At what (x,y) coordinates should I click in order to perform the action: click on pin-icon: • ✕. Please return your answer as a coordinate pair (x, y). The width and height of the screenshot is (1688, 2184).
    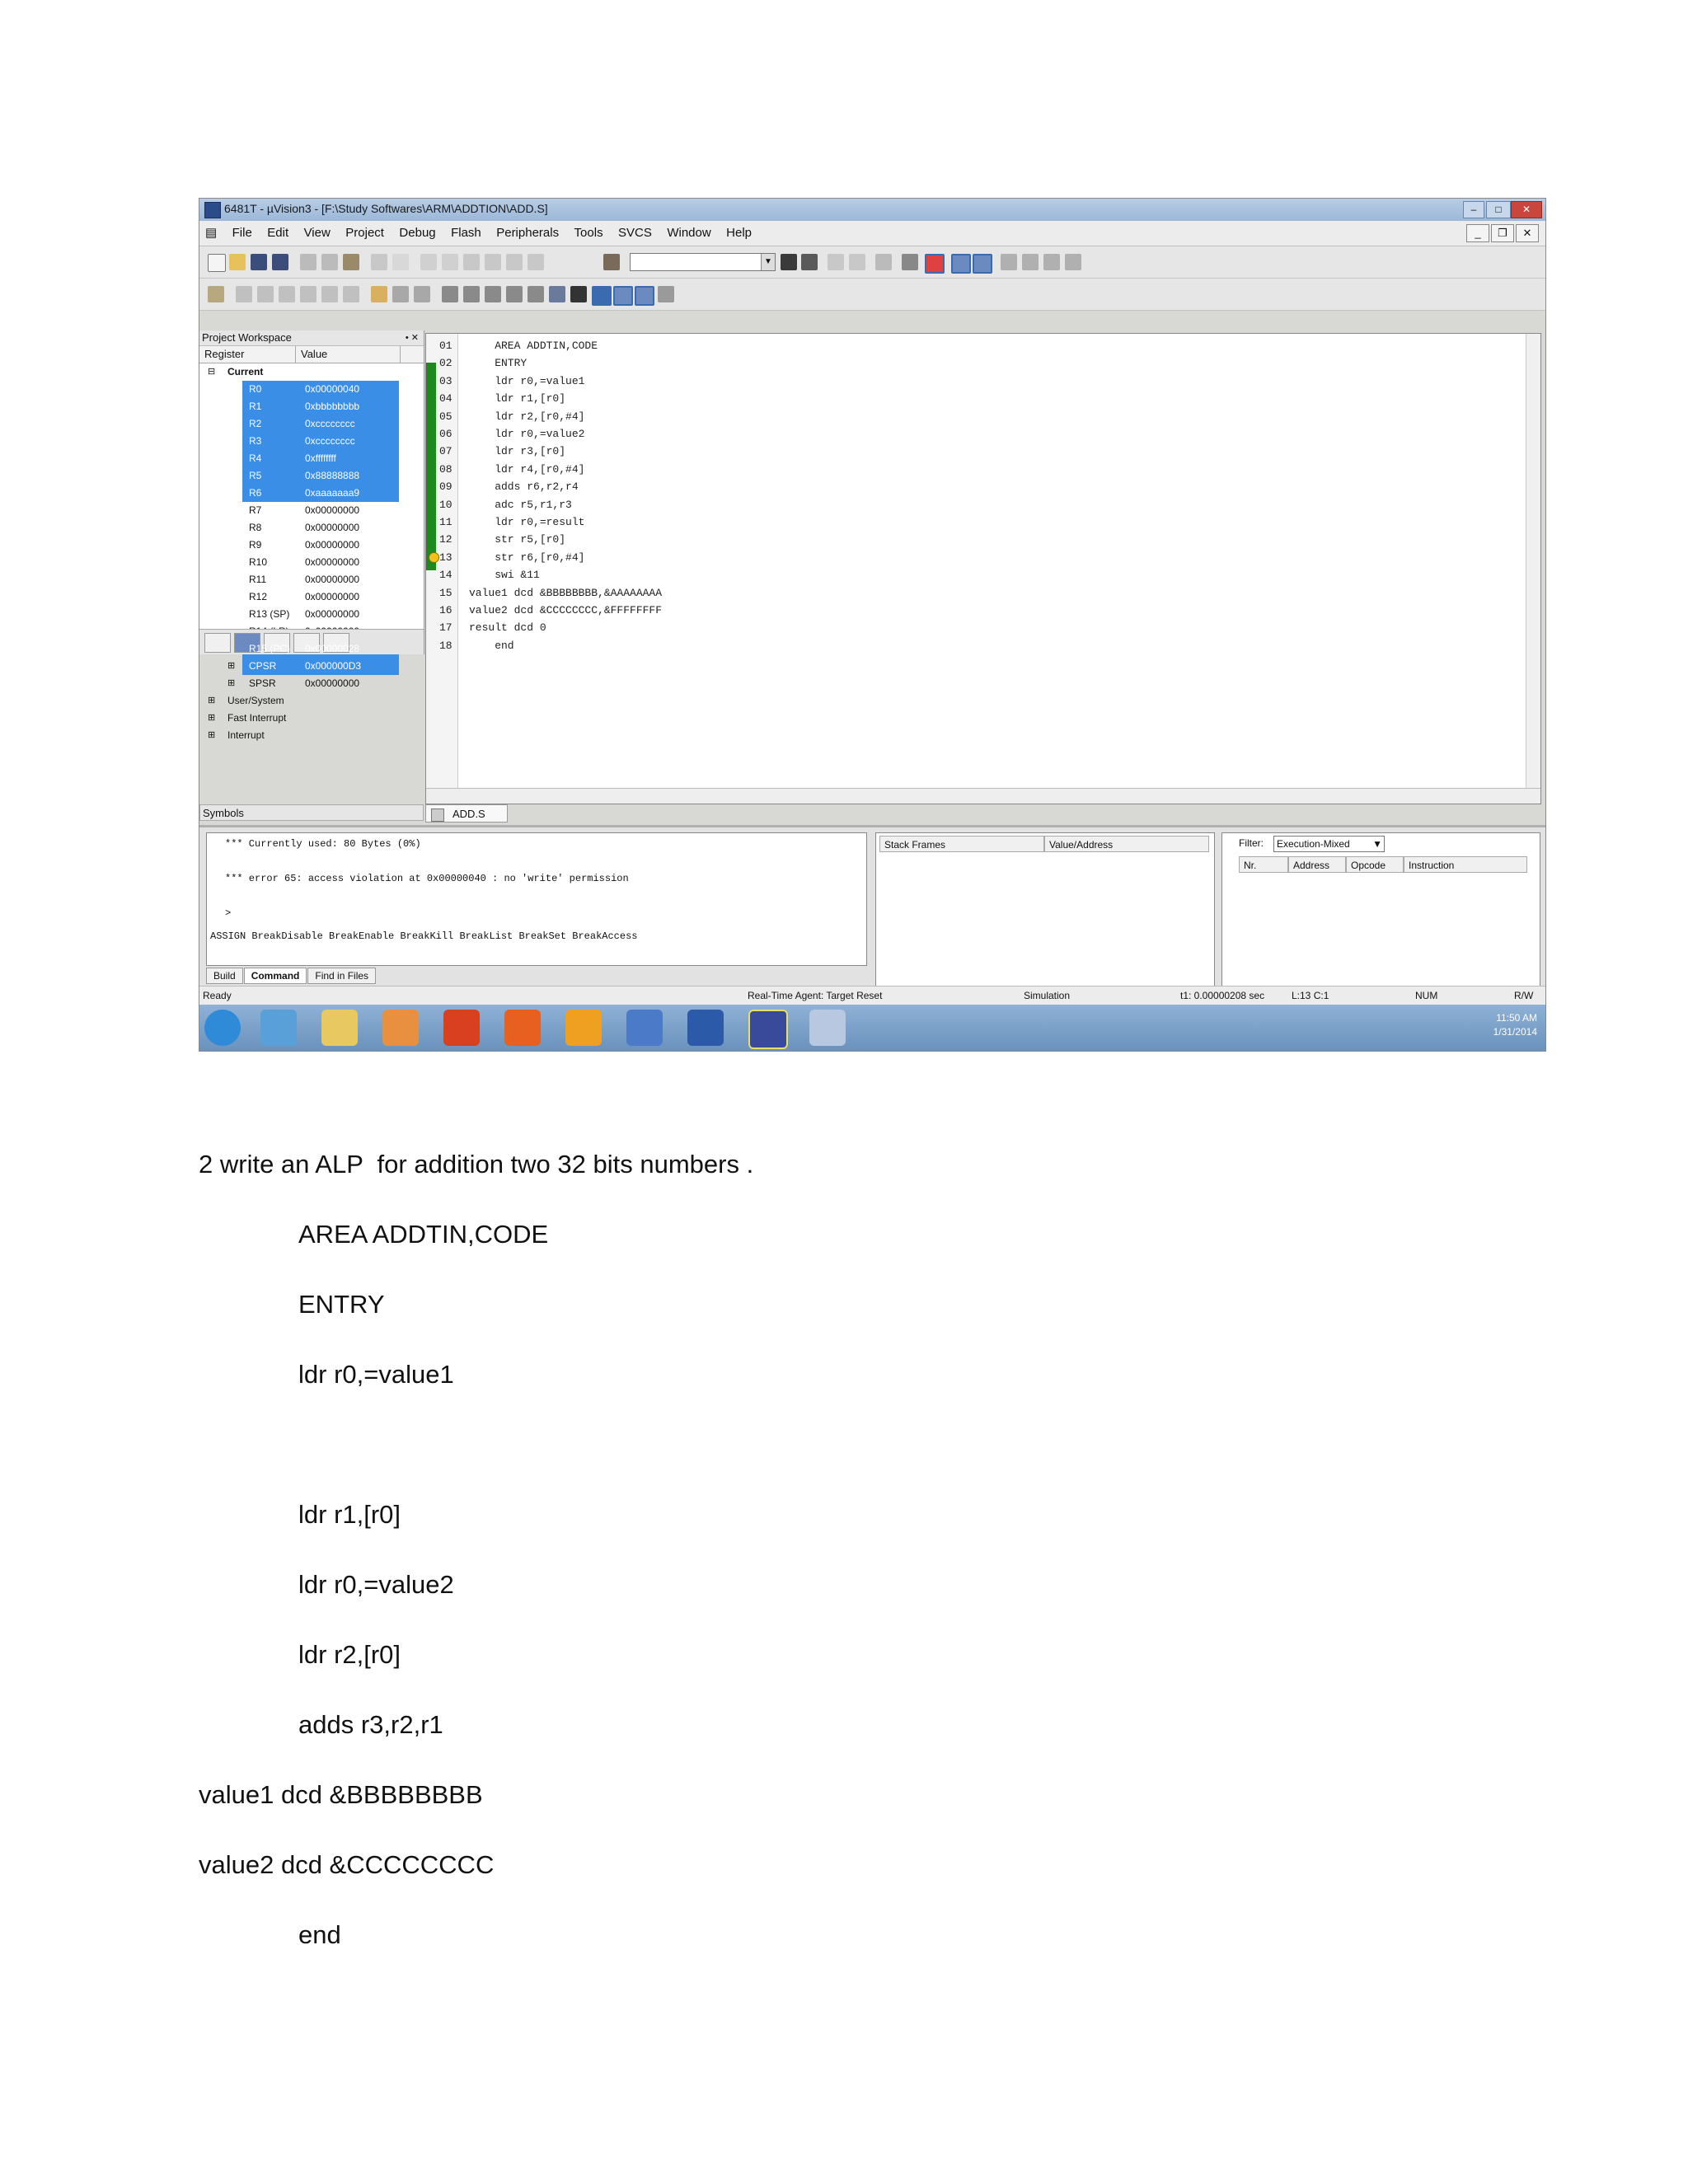
    Looking at the image, I should click on (413, 337).